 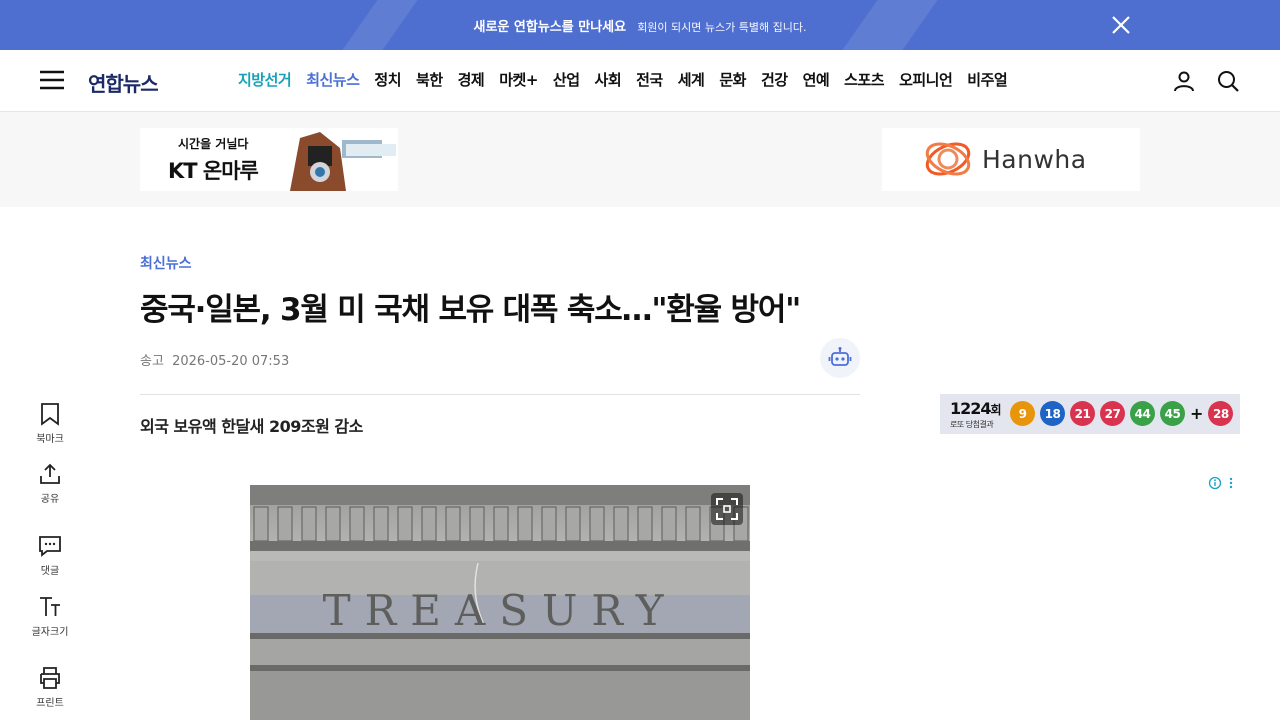 I want to click on print-button: 프린트, so click(x=50, y=687).